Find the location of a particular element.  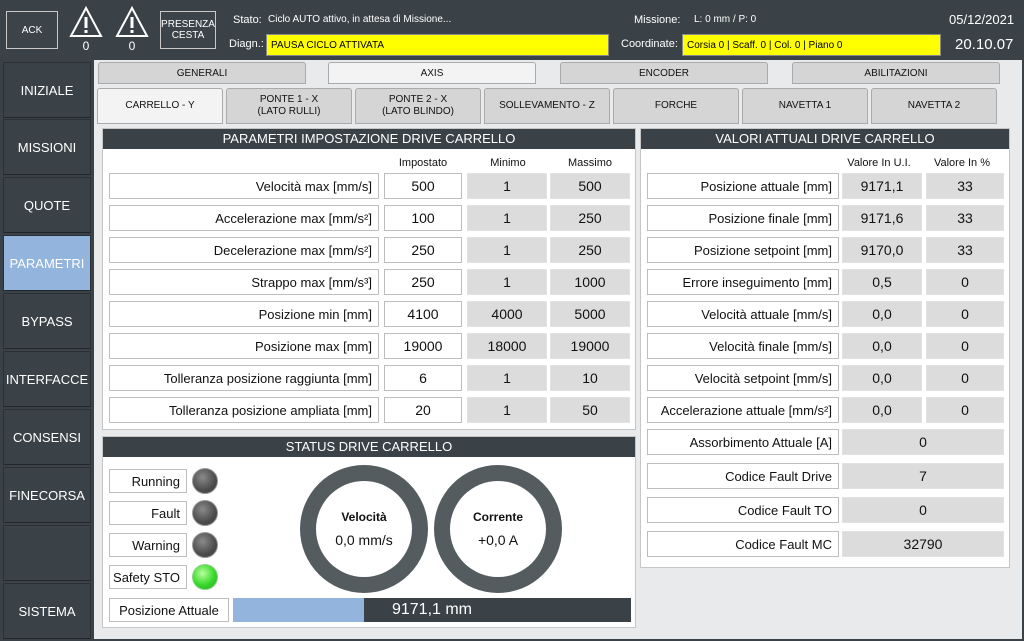

sidebar-item-consensi: CONSENSI is located at coordinates (47, 437).